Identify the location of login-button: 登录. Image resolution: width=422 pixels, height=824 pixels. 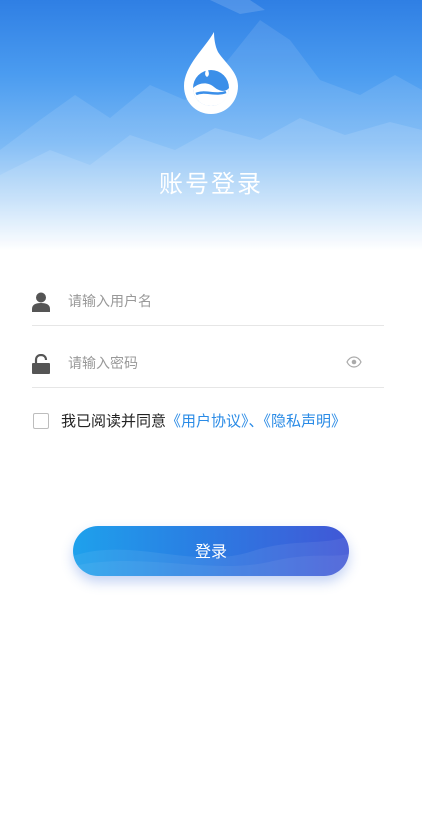
(211, 551).